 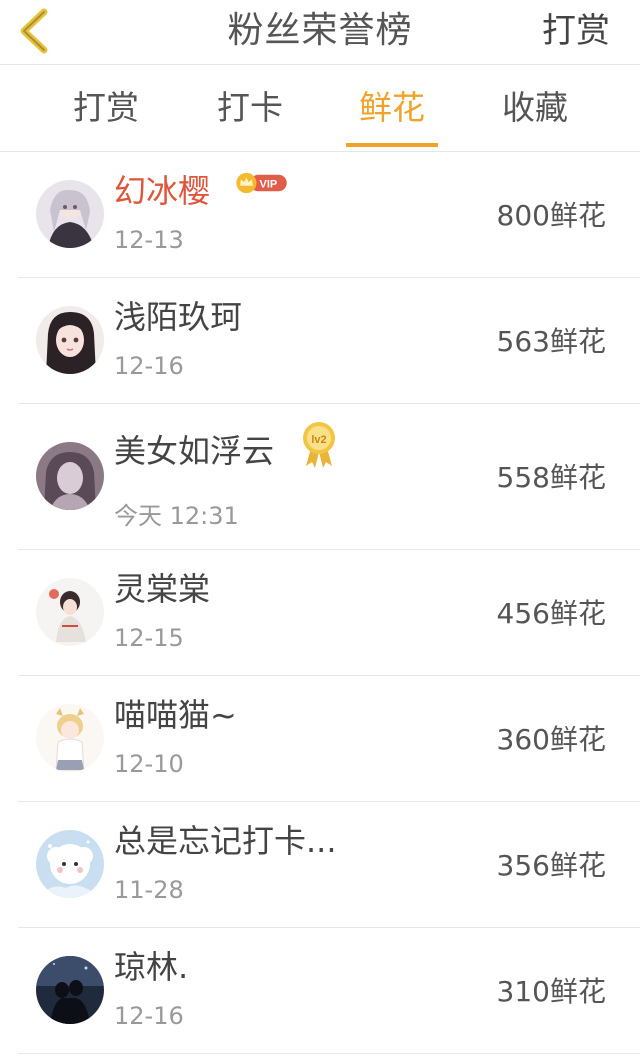 I want to click on crown-vip-icon: VIP, so click(x=261, y=183).